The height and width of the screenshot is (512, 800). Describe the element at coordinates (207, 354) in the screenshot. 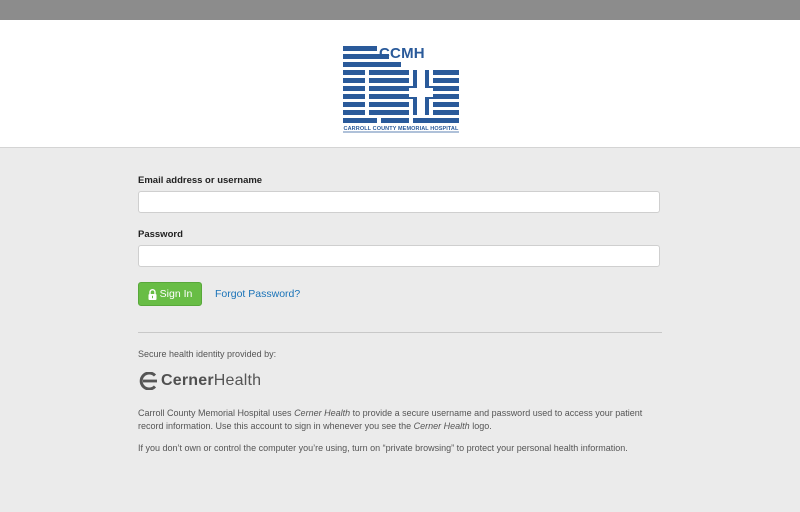

I see `secure-identity-text: Secure health identity provided by:` at that location.